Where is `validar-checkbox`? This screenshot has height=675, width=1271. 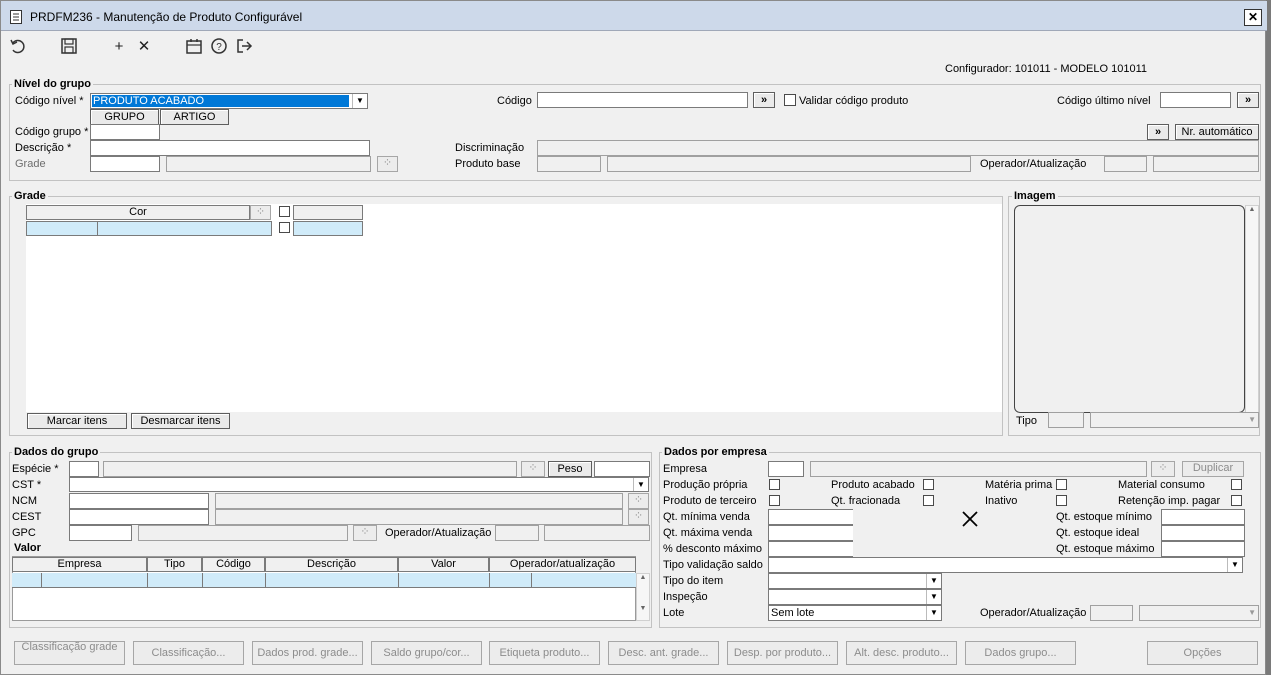 validar-checkbox is located at coordinates (790, 100).